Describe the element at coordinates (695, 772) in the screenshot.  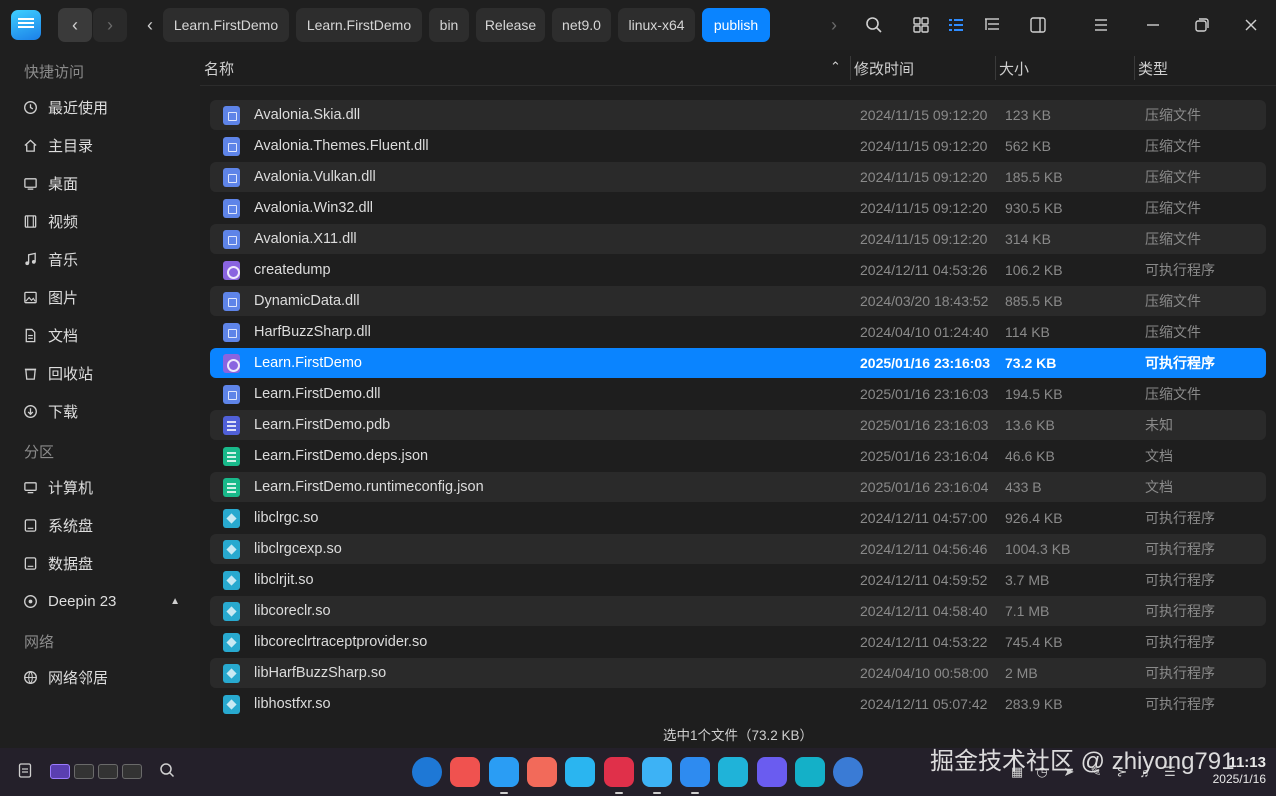
I see `text-editor-icon` at that location.